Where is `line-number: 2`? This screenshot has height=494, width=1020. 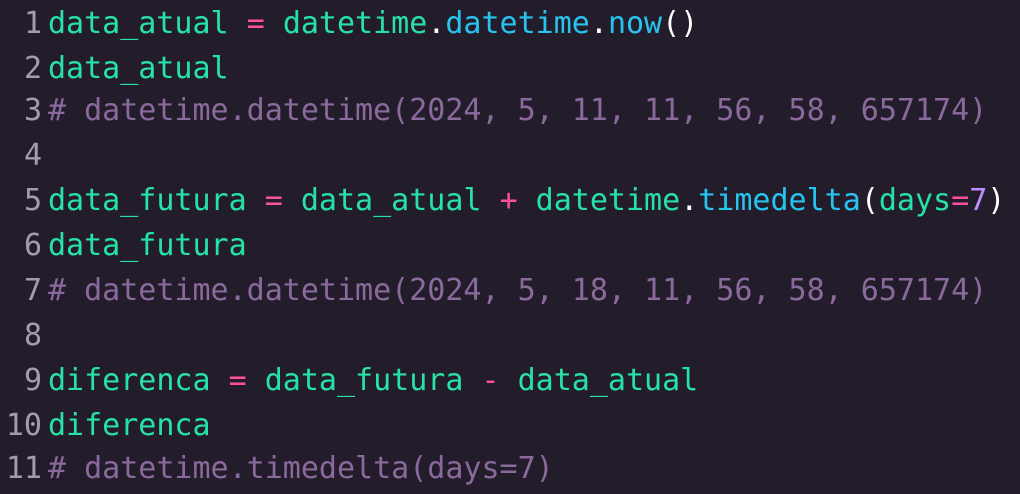 line-number: 2 is located at coordinates (32, 68).